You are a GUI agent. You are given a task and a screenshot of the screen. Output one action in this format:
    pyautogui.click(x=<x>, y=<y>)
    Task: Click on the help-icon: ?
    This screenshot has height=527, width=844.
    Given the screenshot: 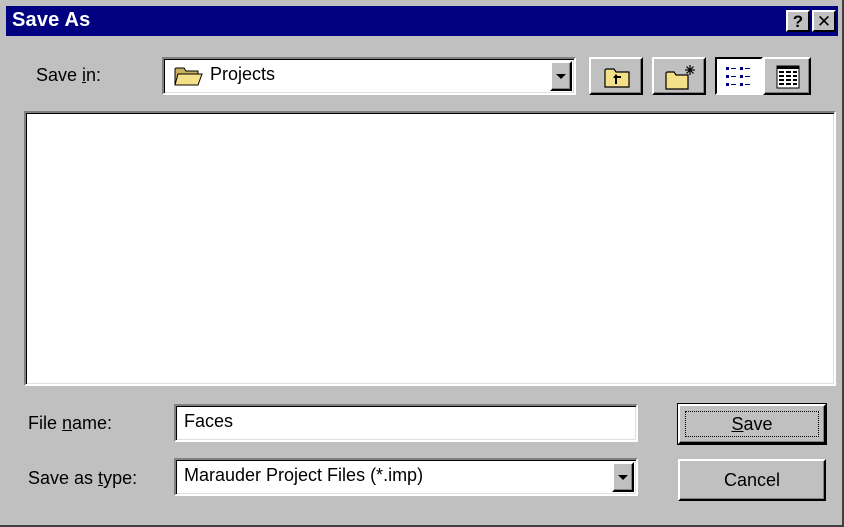 What is the action you would take?
    pyautogui.click(x=798, y=21)
    